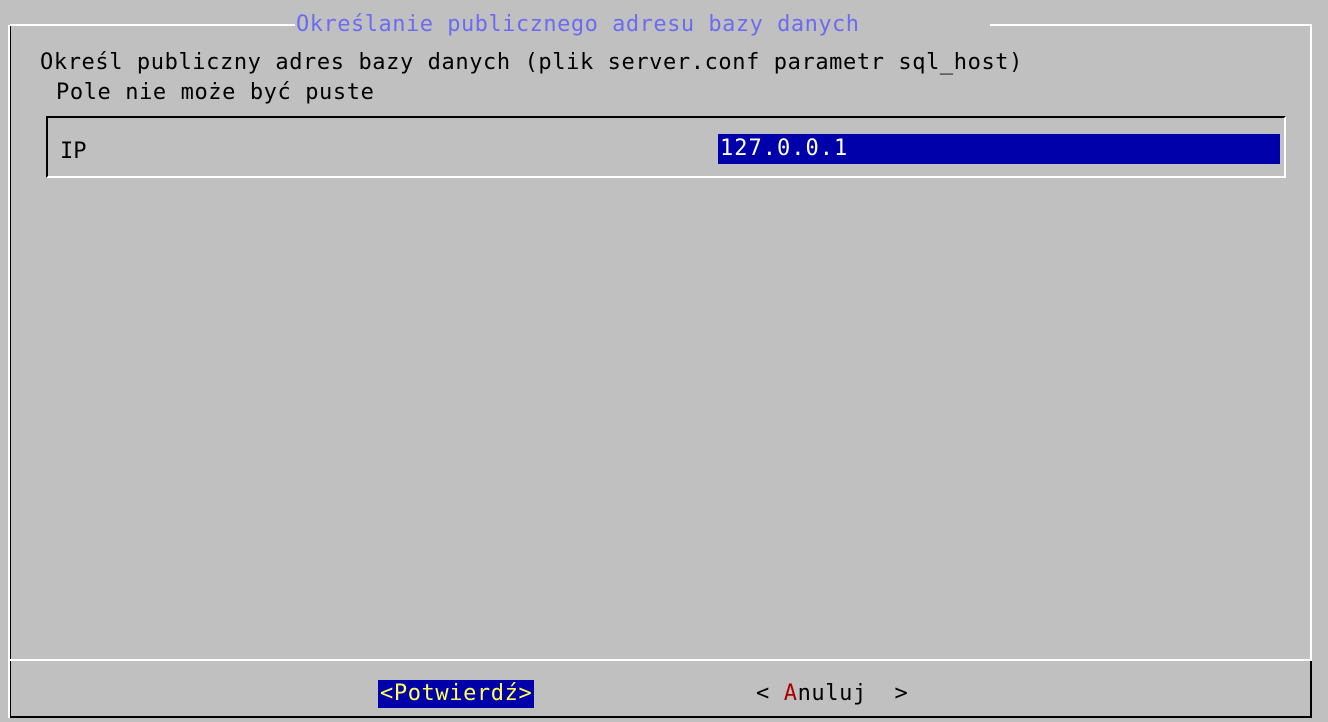 This screenshot has width=1328, height=722. I want to click on cancel-button: < Anuluj >, so click(832, 694).